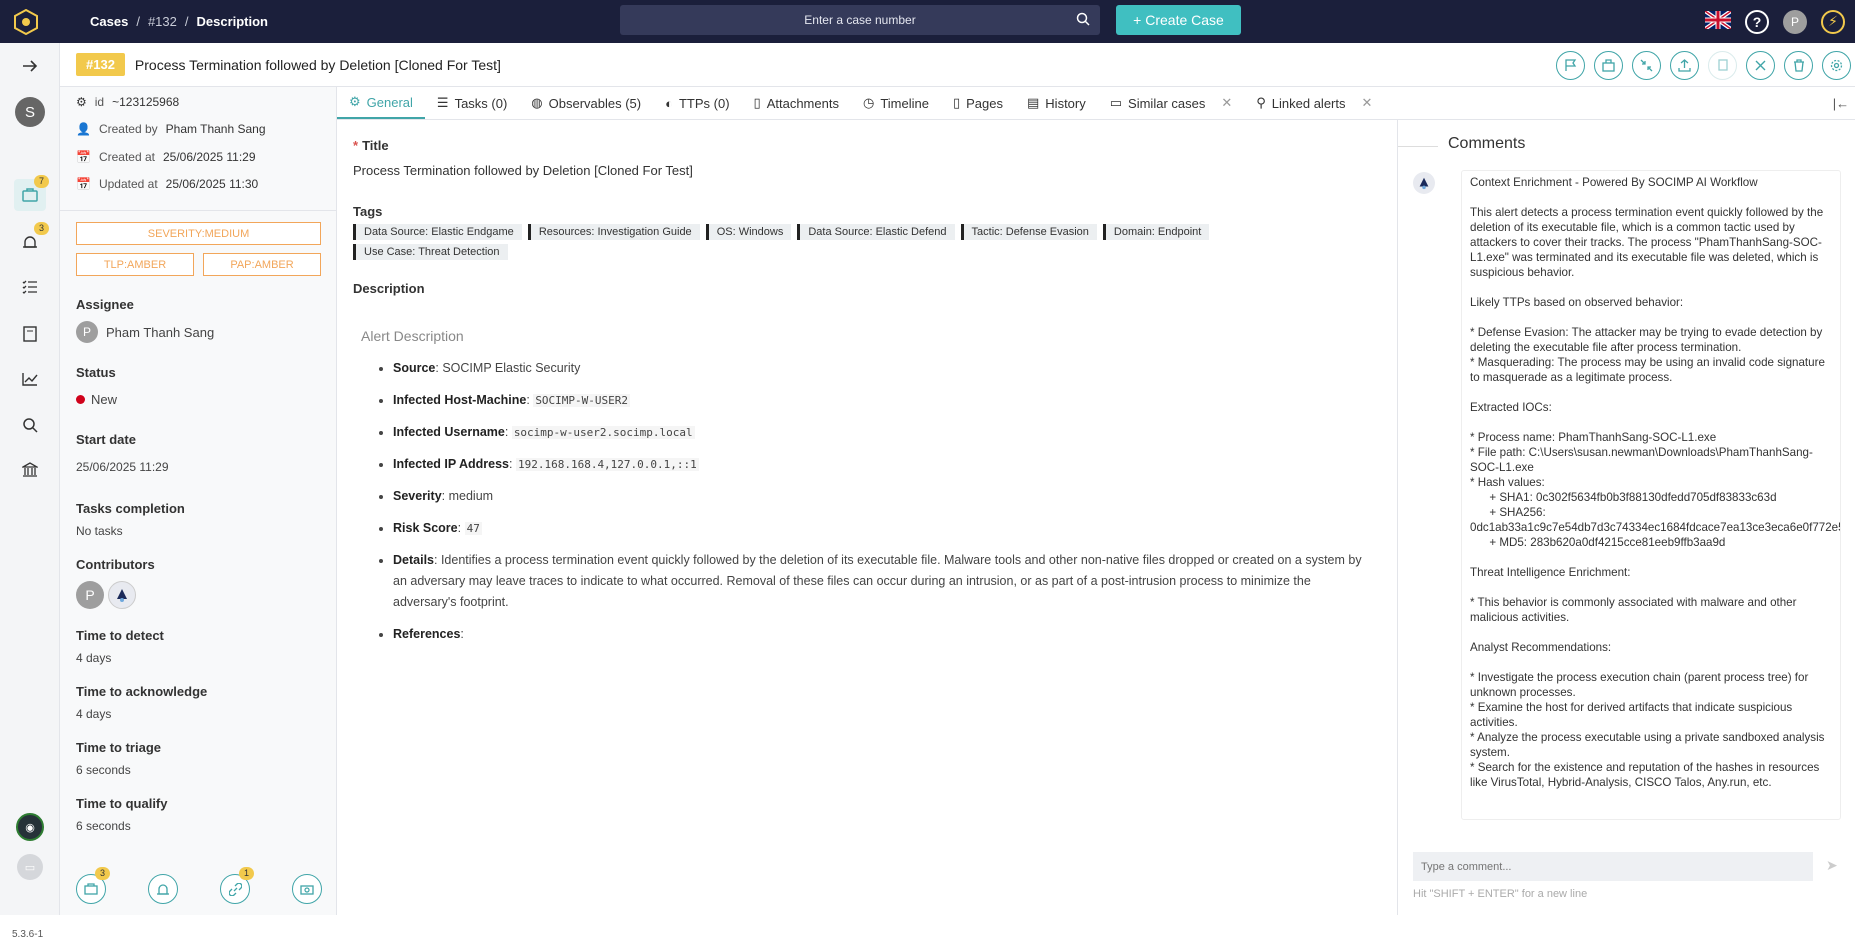  What do you see at coordinates (892, 528) in the screenshot?
I see `list-item: Risk Score: 47` at bounding box center [892, 528].